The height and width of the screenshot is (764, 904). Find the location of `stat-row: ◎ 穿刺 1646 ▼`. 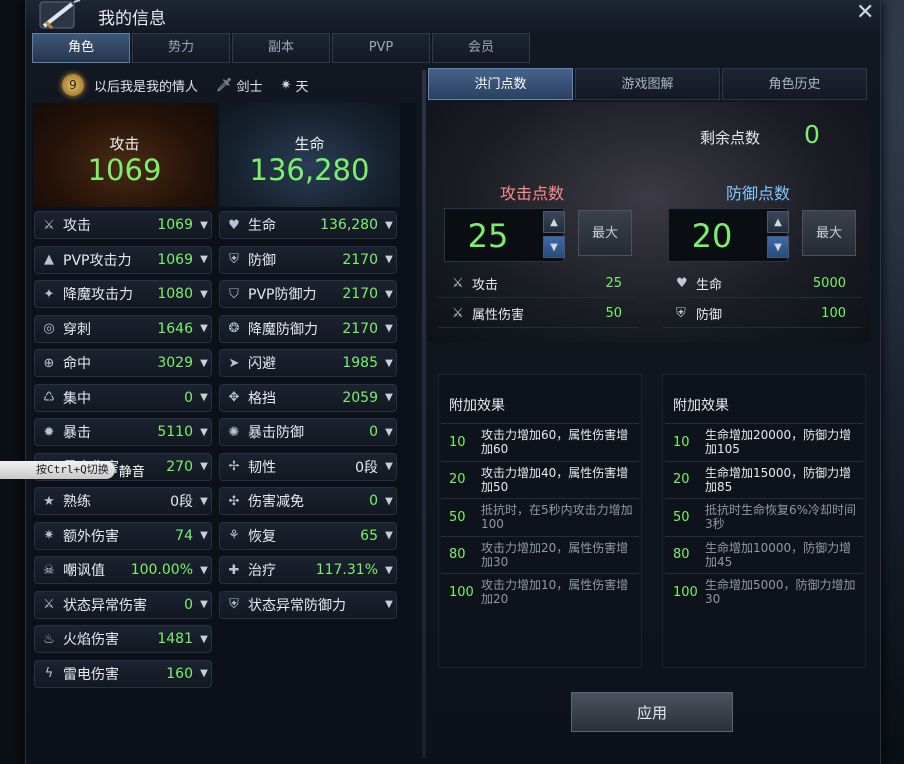

stat-row: ◎ 穿刺 1646 ▼ is located at coordinates (123, 328).